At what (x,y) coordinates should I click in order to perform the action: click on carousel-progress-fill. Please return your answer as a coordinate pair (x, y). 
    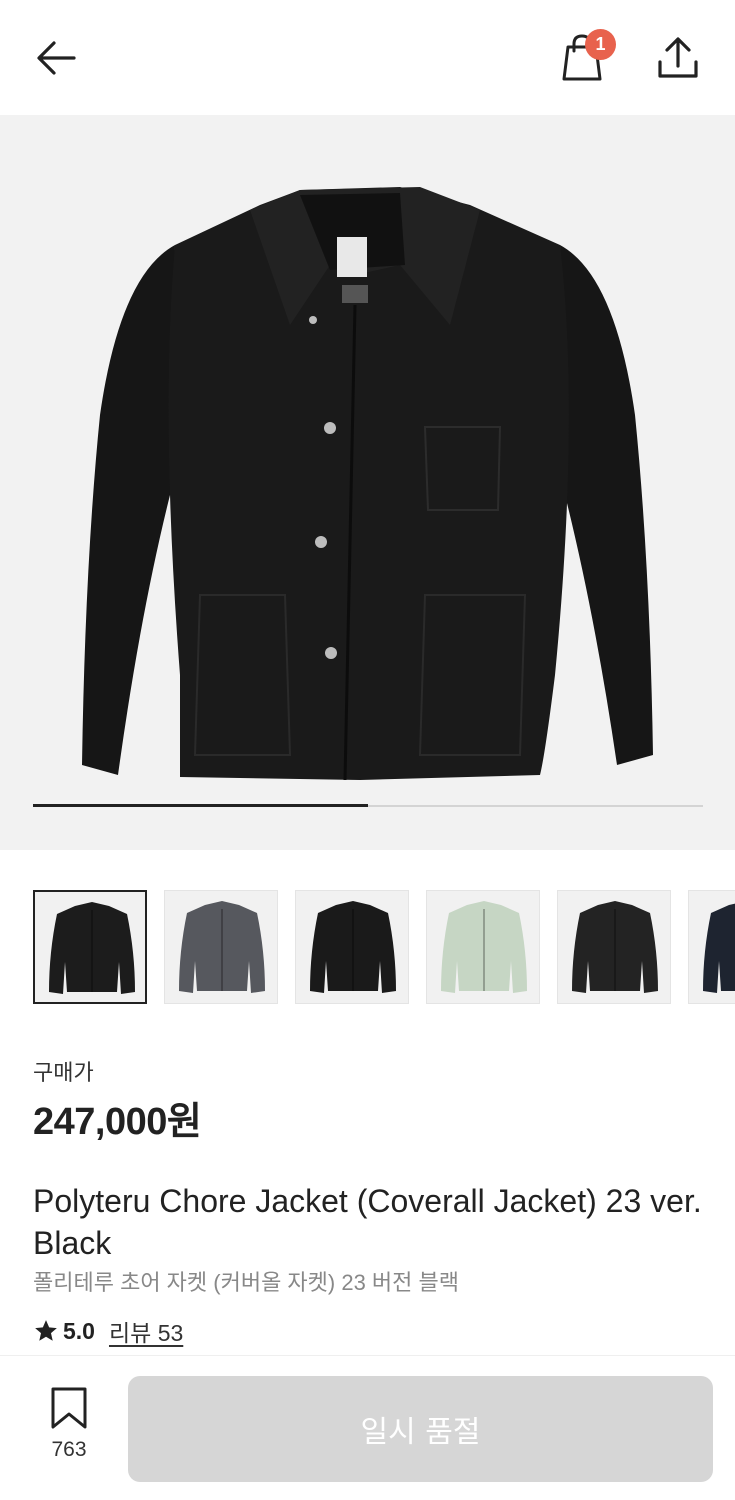
    Looking at the image, I should click on (200, 805).